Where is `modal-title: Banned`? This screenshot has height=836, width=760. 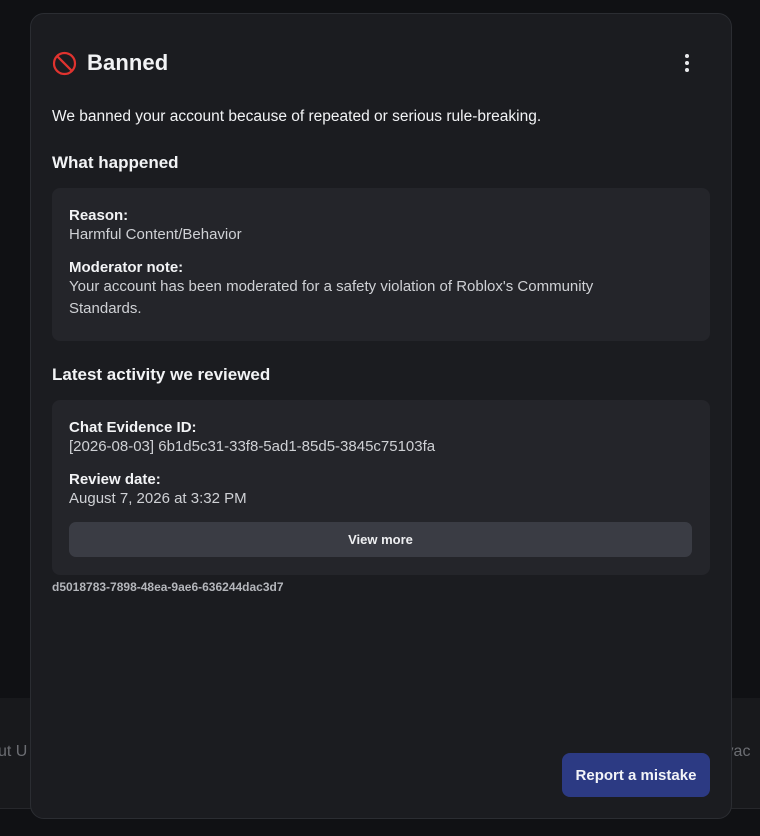 modal-title: Banned is located at coordinates (128, 62).